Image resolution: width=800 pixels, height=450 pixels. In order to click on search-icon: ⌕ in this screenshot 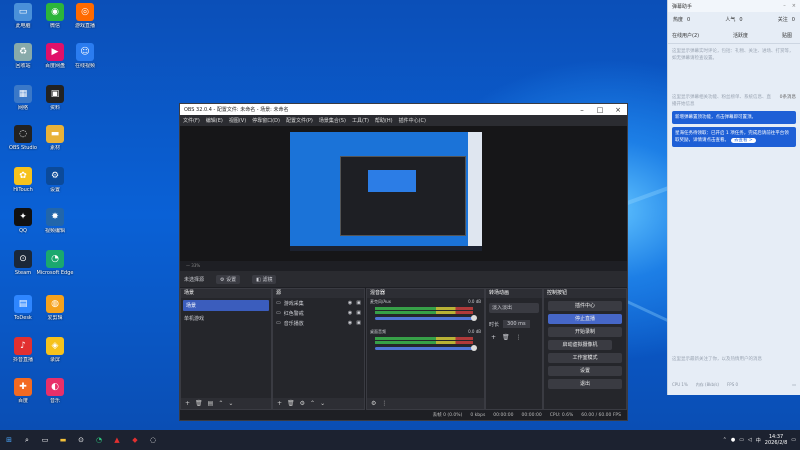, I will do `click(27, 440)`.